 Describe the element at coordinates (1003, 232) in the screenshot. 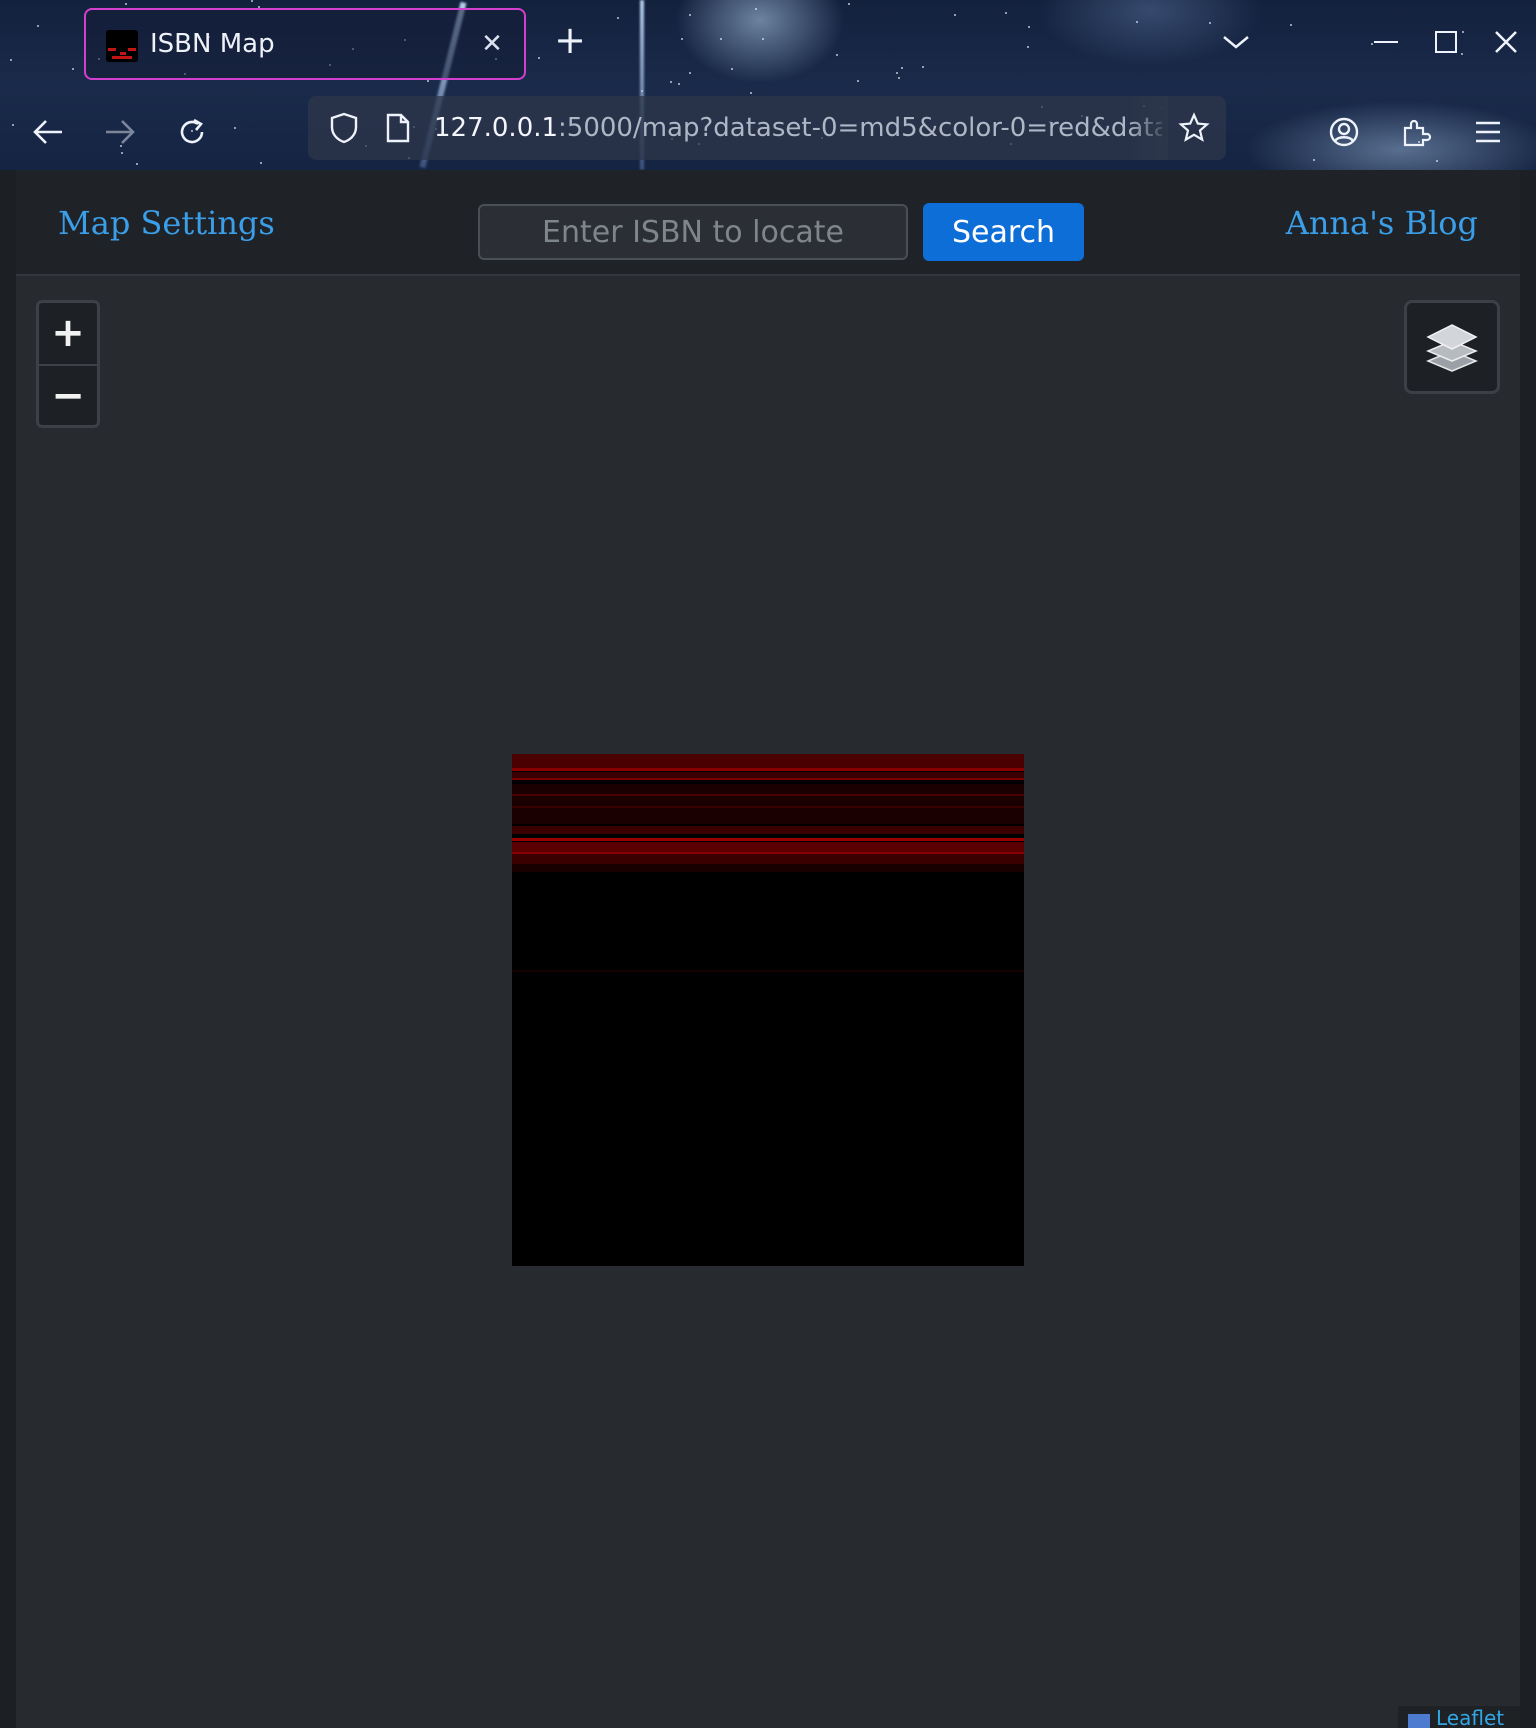

I see `search-button: Search` at that location.